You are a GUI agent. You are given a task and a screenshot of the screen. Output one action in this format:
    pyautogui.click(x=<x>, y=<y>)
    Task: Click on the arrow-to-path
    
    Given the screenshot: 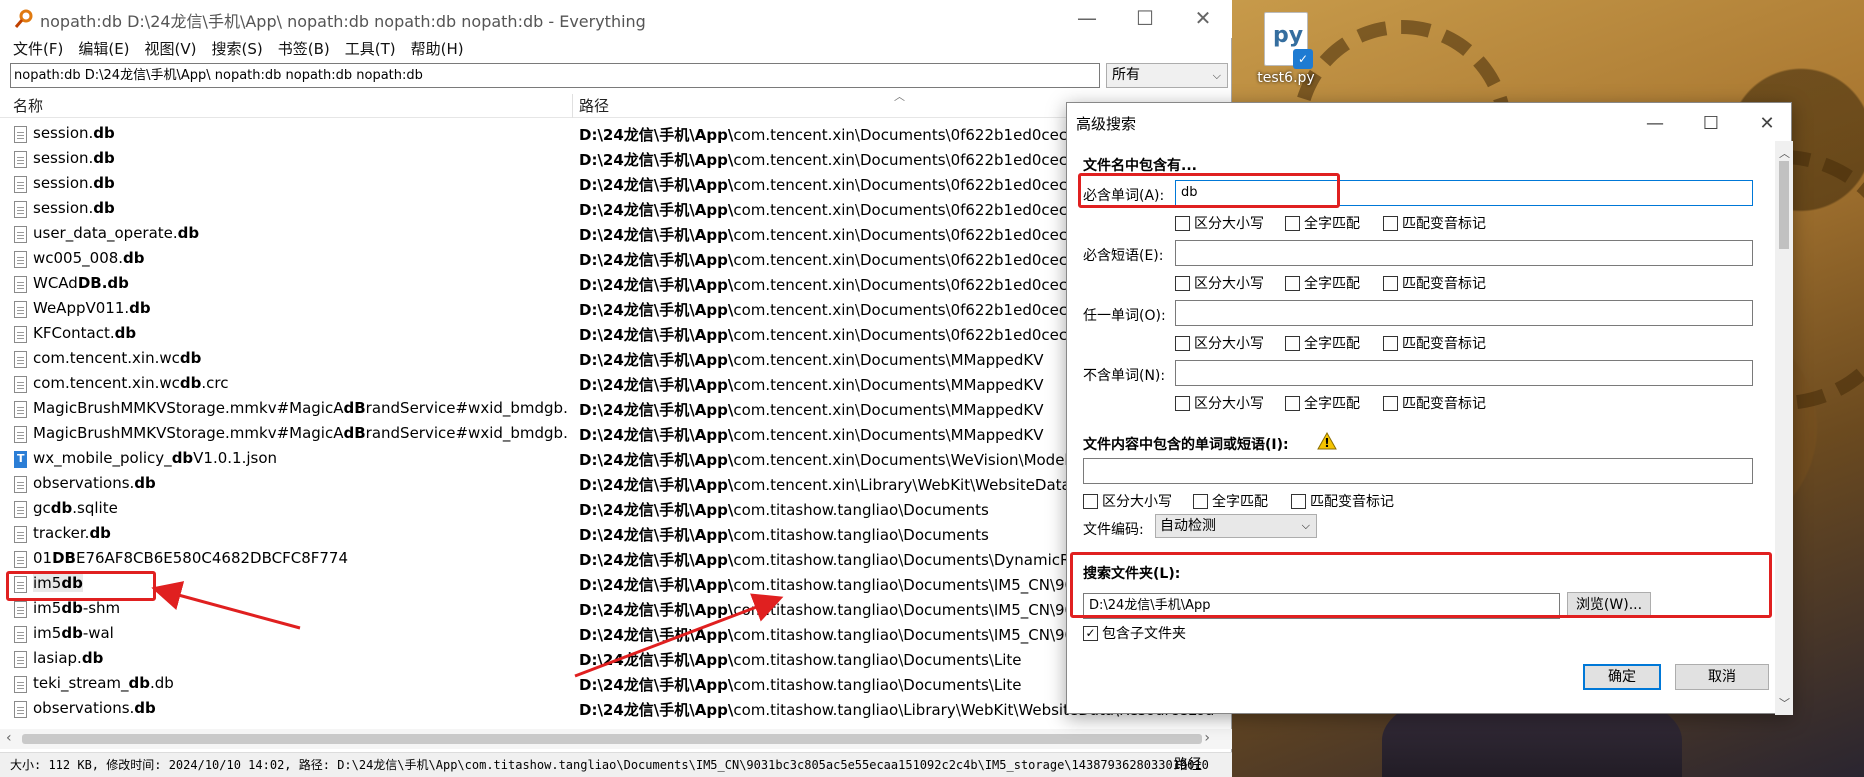 What is the action you would take?
    pyautogui.click(x=679, y=635)
    